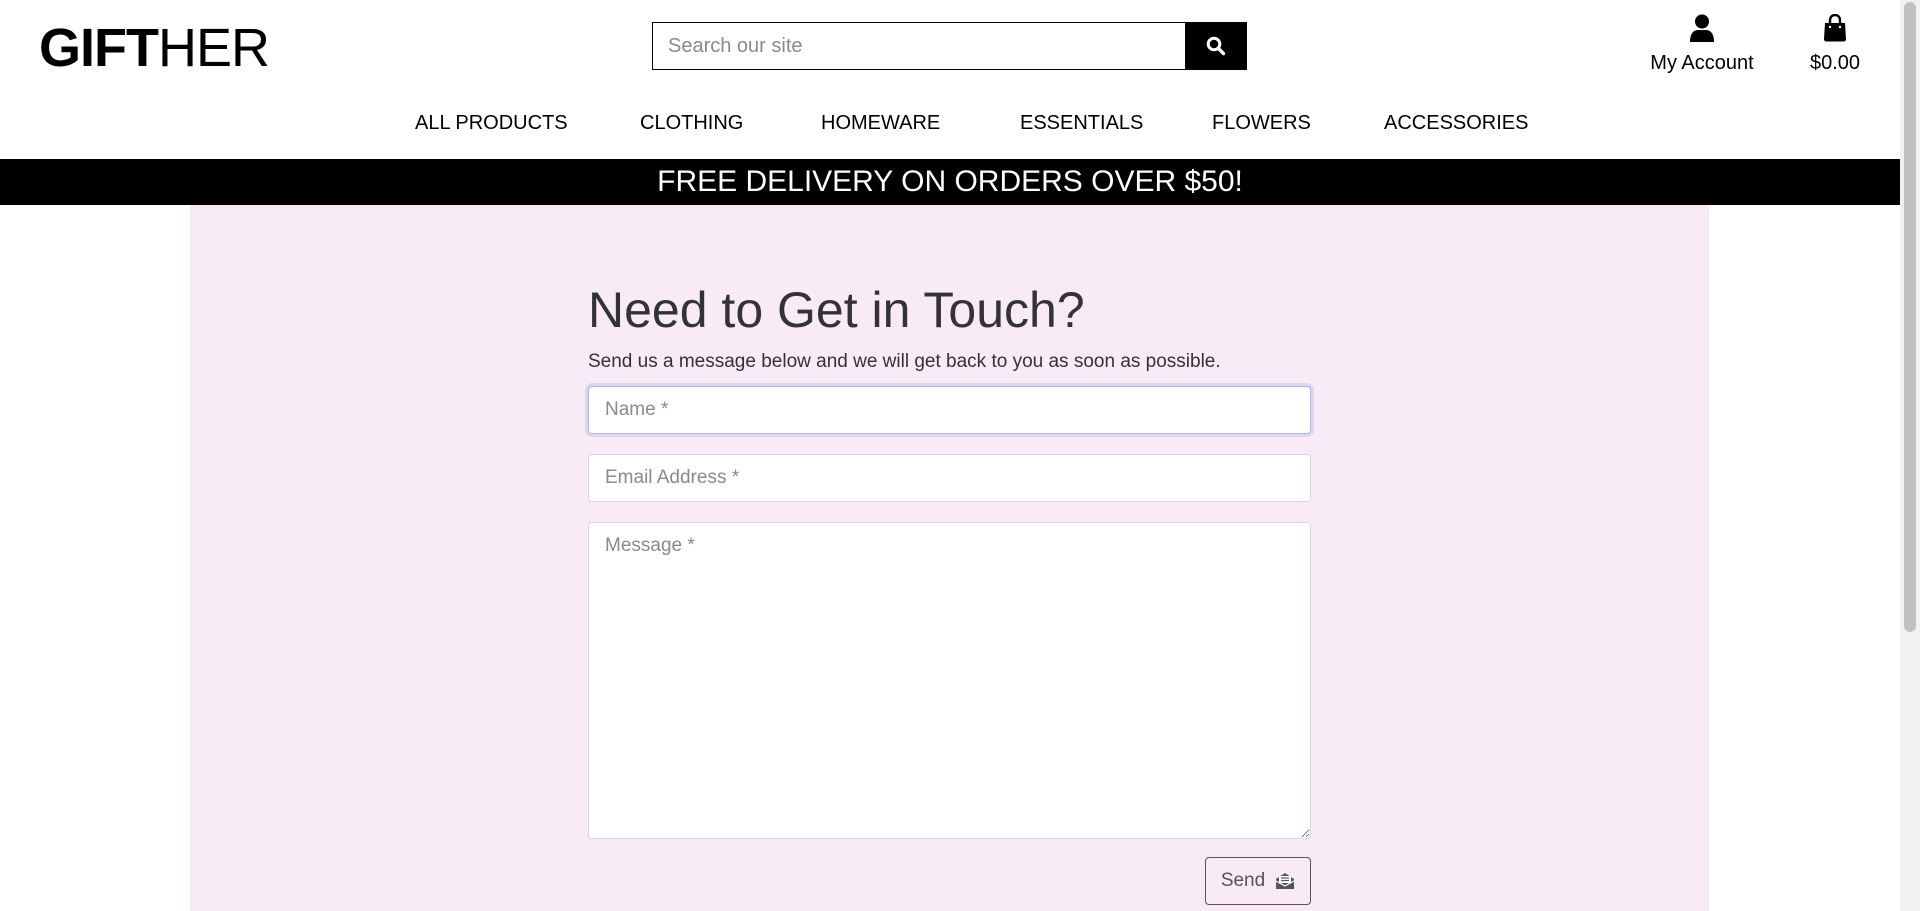  I want to click on shopping-bag-link: $0.00, so click(1835, 44).